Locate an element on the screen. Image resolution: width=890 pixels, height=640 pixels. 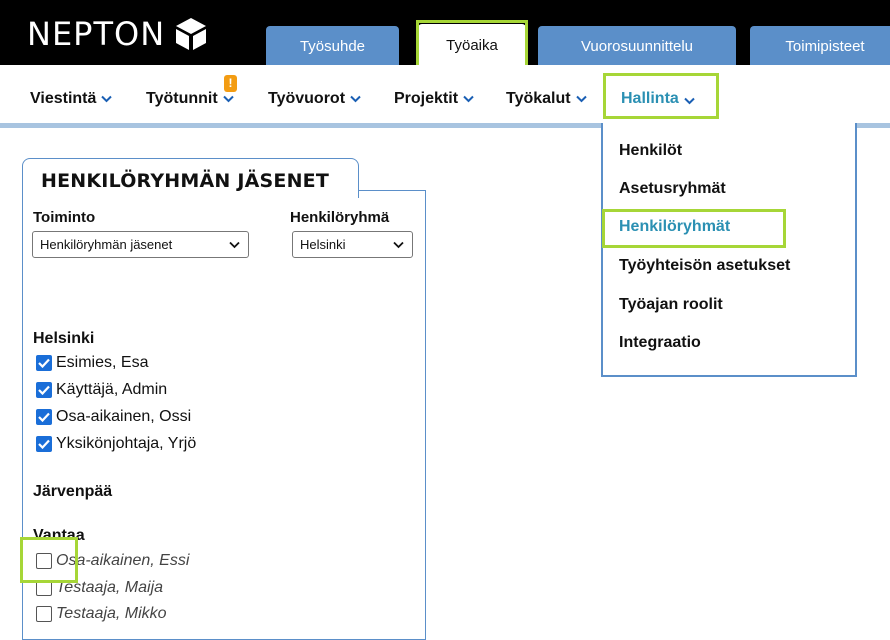
menu-item-henkilot: Henkilöt is located at coordinates (650, 151).